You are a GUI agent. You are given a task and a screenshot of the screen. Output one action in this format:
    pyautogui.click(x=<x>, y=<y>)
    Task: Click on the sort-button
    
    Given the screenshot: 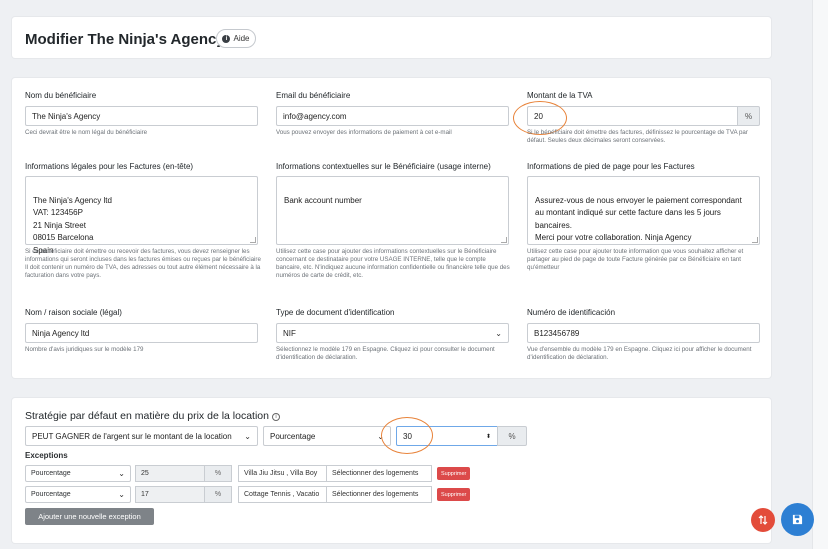 What is the action you would take?
    pyautogui.click(x=763, y=520)
    